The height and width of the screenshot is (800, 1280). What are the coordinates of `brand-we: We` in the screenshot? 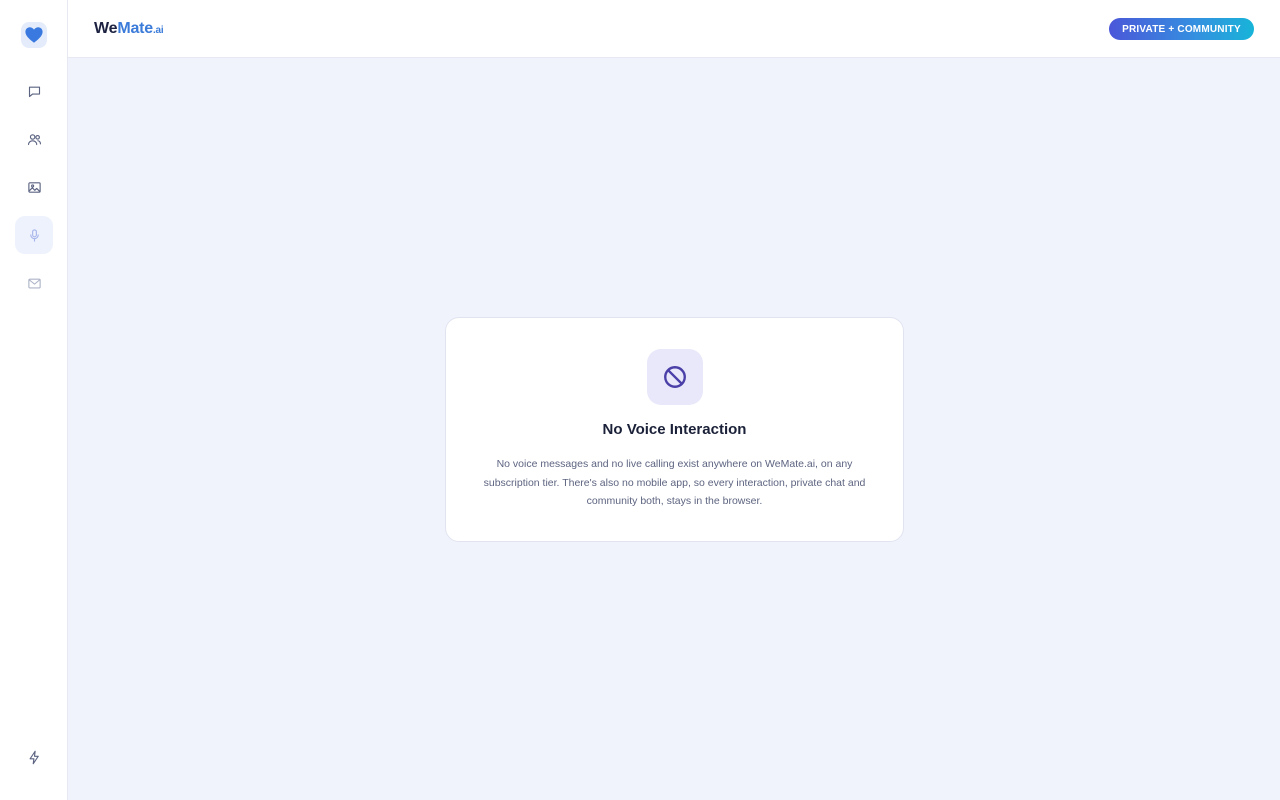 It's located at (106, 28).